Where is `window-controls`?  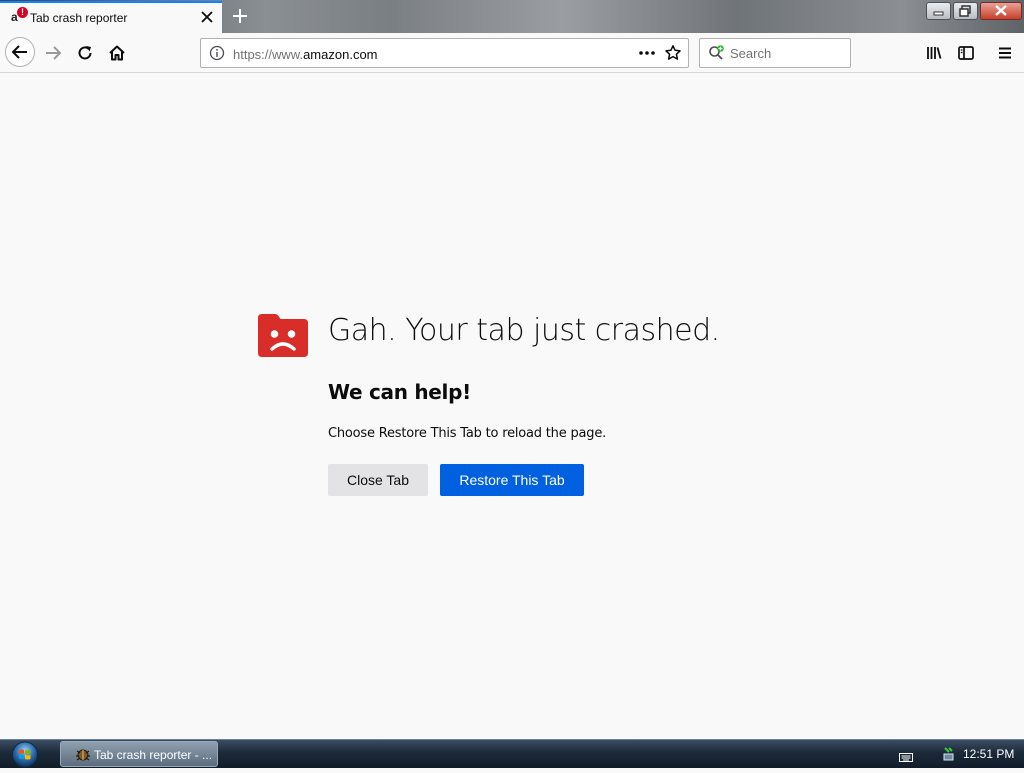
window-controls is located at coordinates (974, 11).